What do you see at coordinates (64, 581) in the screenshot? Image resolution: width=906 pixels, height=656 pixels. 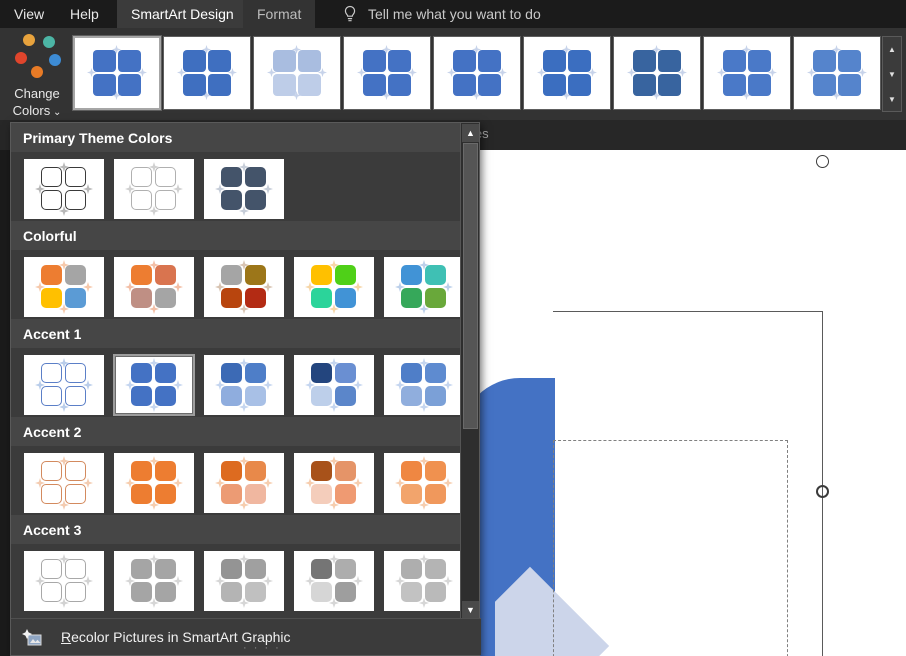 I see `color-swatch-accent3-outline` at bounding box center [64, 581].